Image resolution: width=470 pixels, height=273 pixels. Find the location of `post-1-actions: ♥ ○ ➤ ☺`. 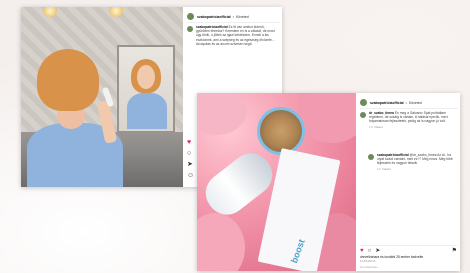

post-1-actions: ♥ ○ ➤ ☺ is located at coordinates (190, 159).